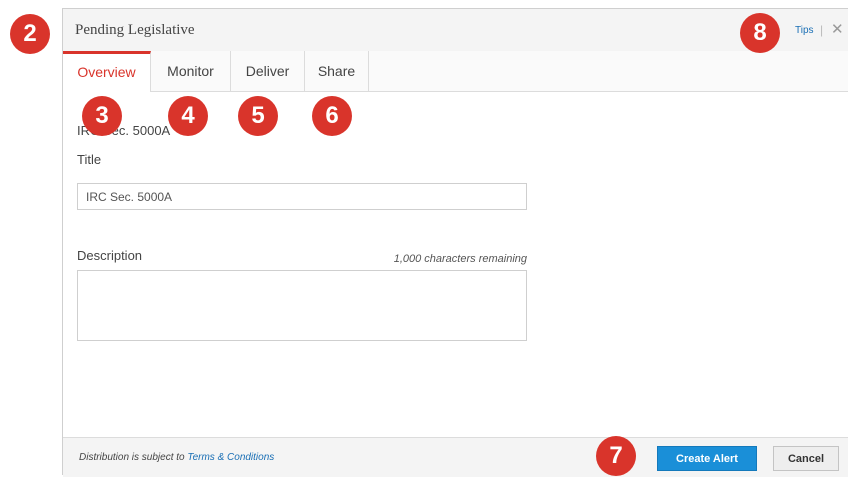 The image size is (852, 477). I want to click on title-label: Title, so click(89, 159).